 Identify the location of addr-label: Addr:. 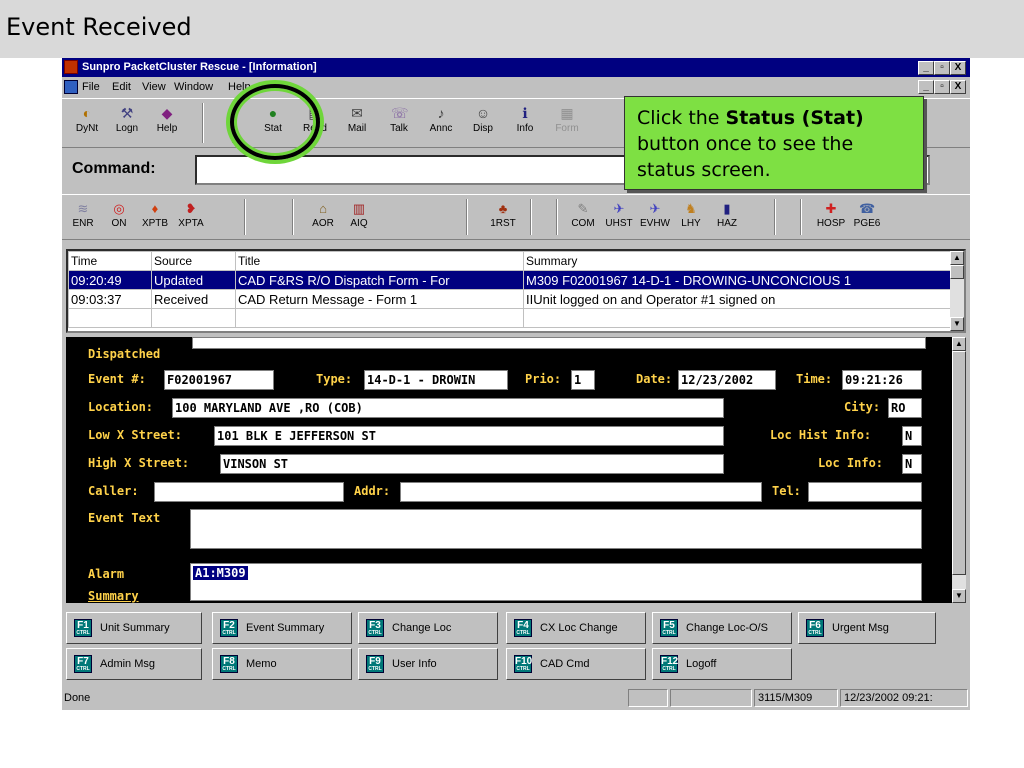
(372, 491).